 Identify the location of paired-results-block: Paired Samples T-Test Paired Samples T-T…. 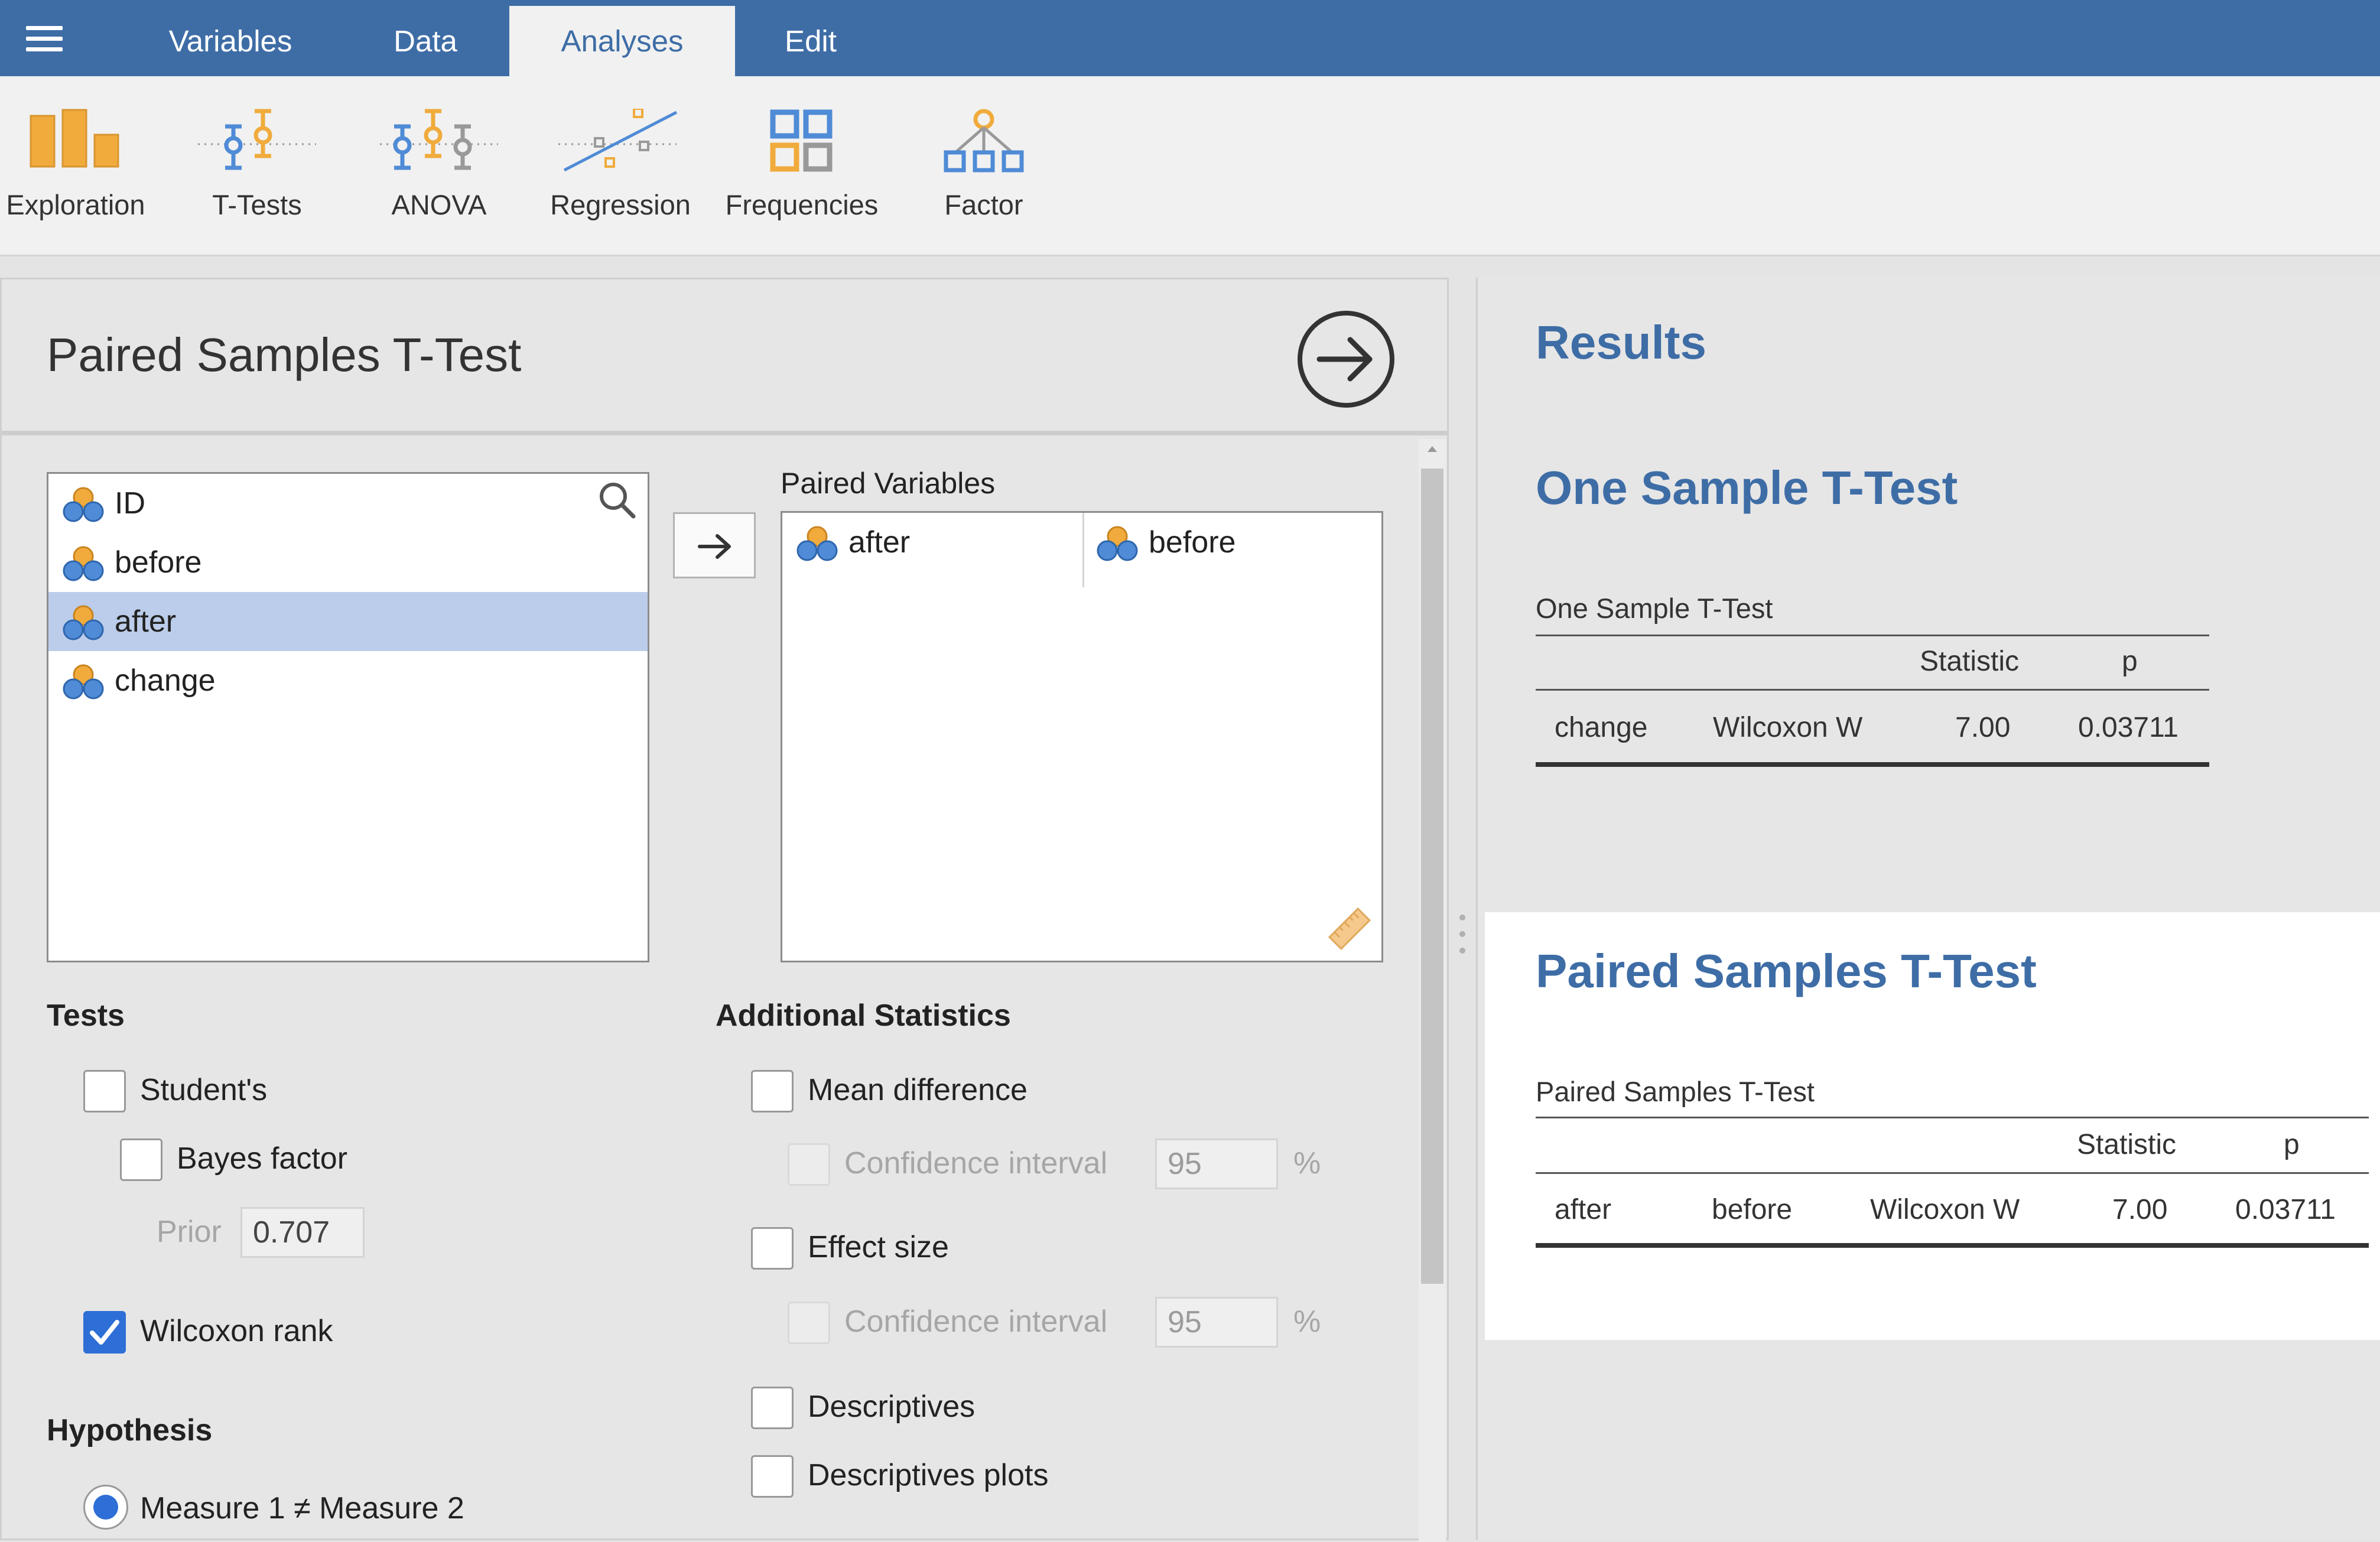
(1933, 1126).